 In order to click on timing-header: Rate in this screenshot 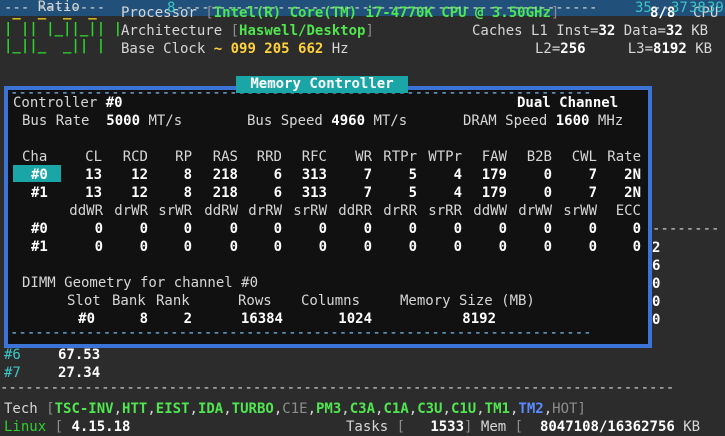, I will do `click(624, 157)`.